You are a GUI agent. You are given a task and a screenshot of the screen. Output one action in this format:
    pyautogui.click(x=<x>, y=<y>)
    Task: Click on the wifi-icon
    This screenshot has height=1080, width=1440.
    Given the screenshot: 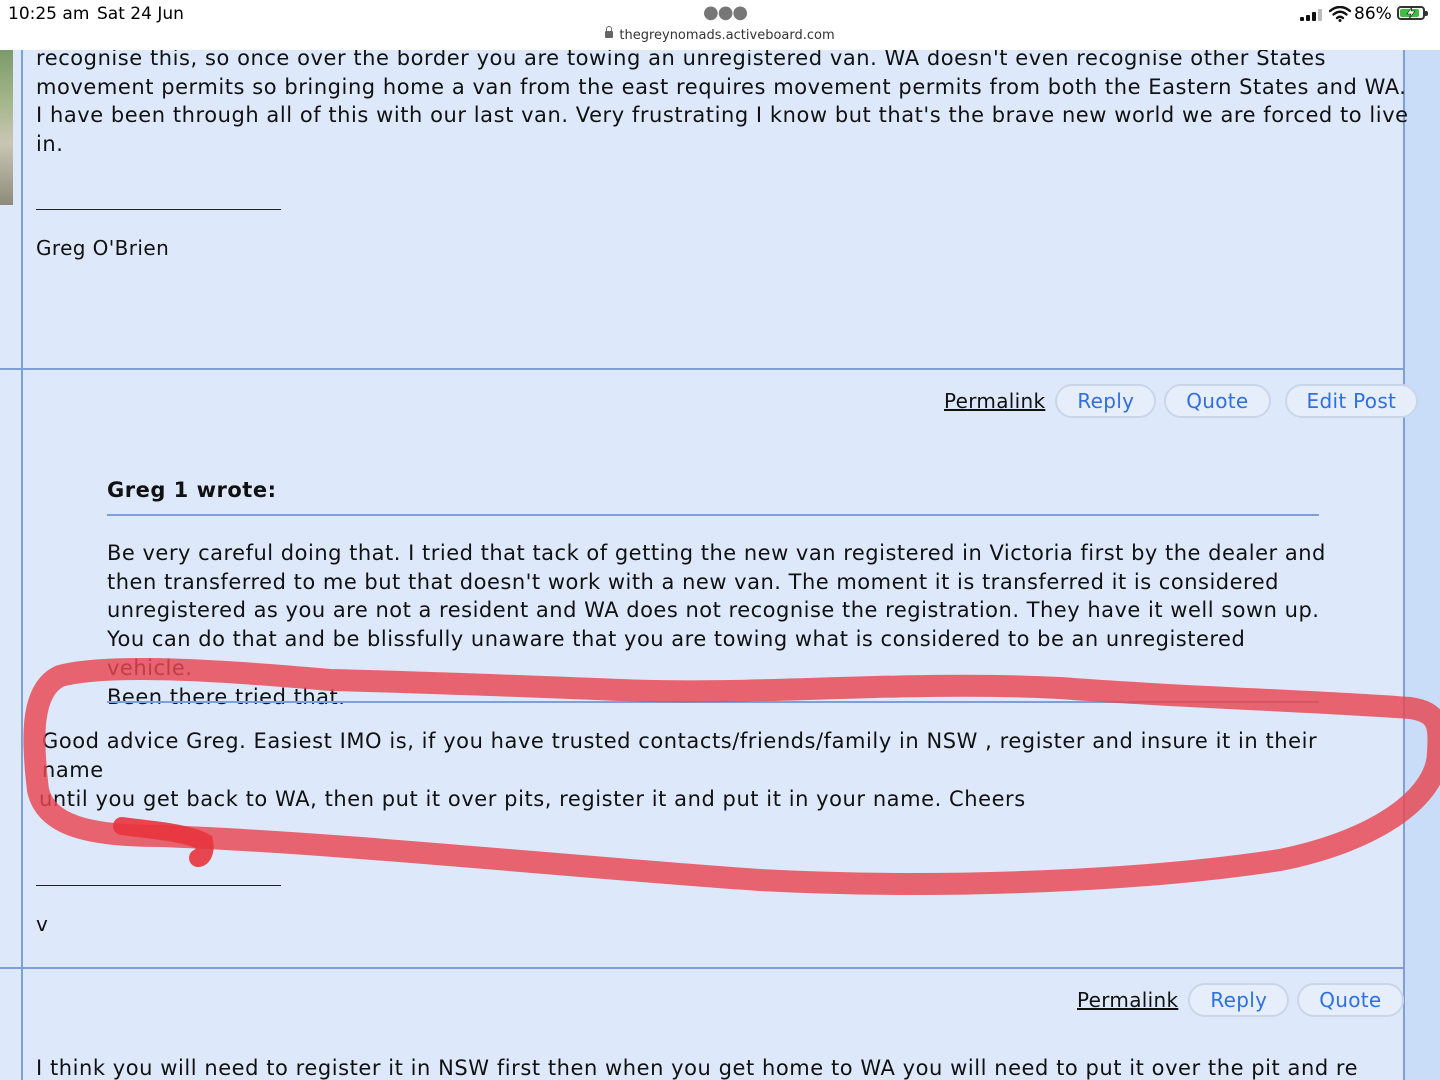 What is the action you would take?
    pyautogui.click(x=1340, y=14)
    